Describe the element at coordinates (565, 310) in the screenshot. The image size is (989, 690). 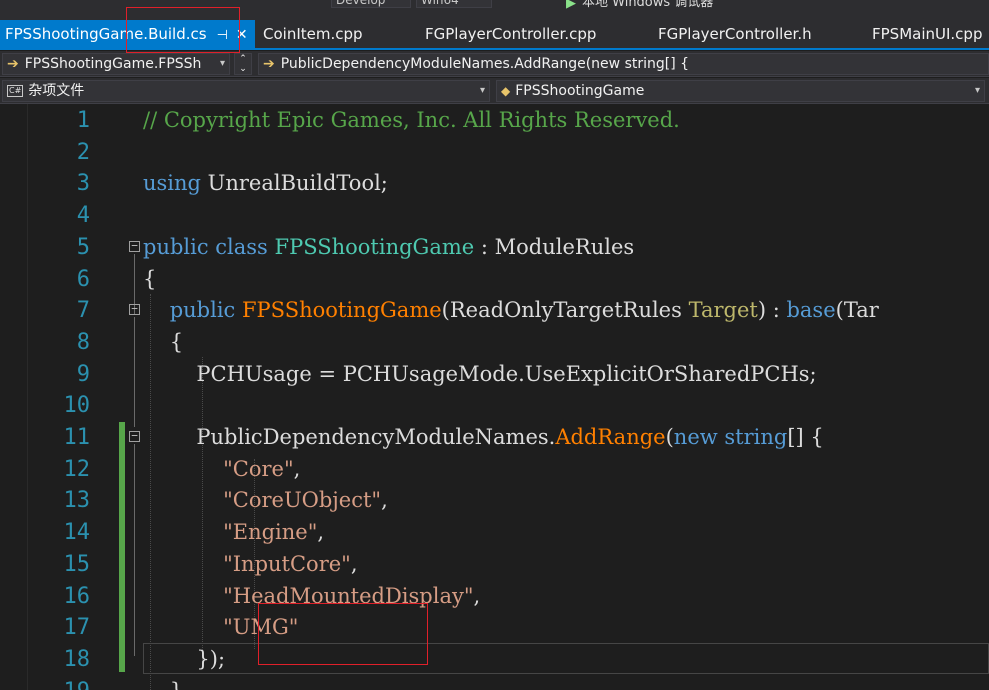
I see `code-token: (ReadOnlyTargetRules` at that location.